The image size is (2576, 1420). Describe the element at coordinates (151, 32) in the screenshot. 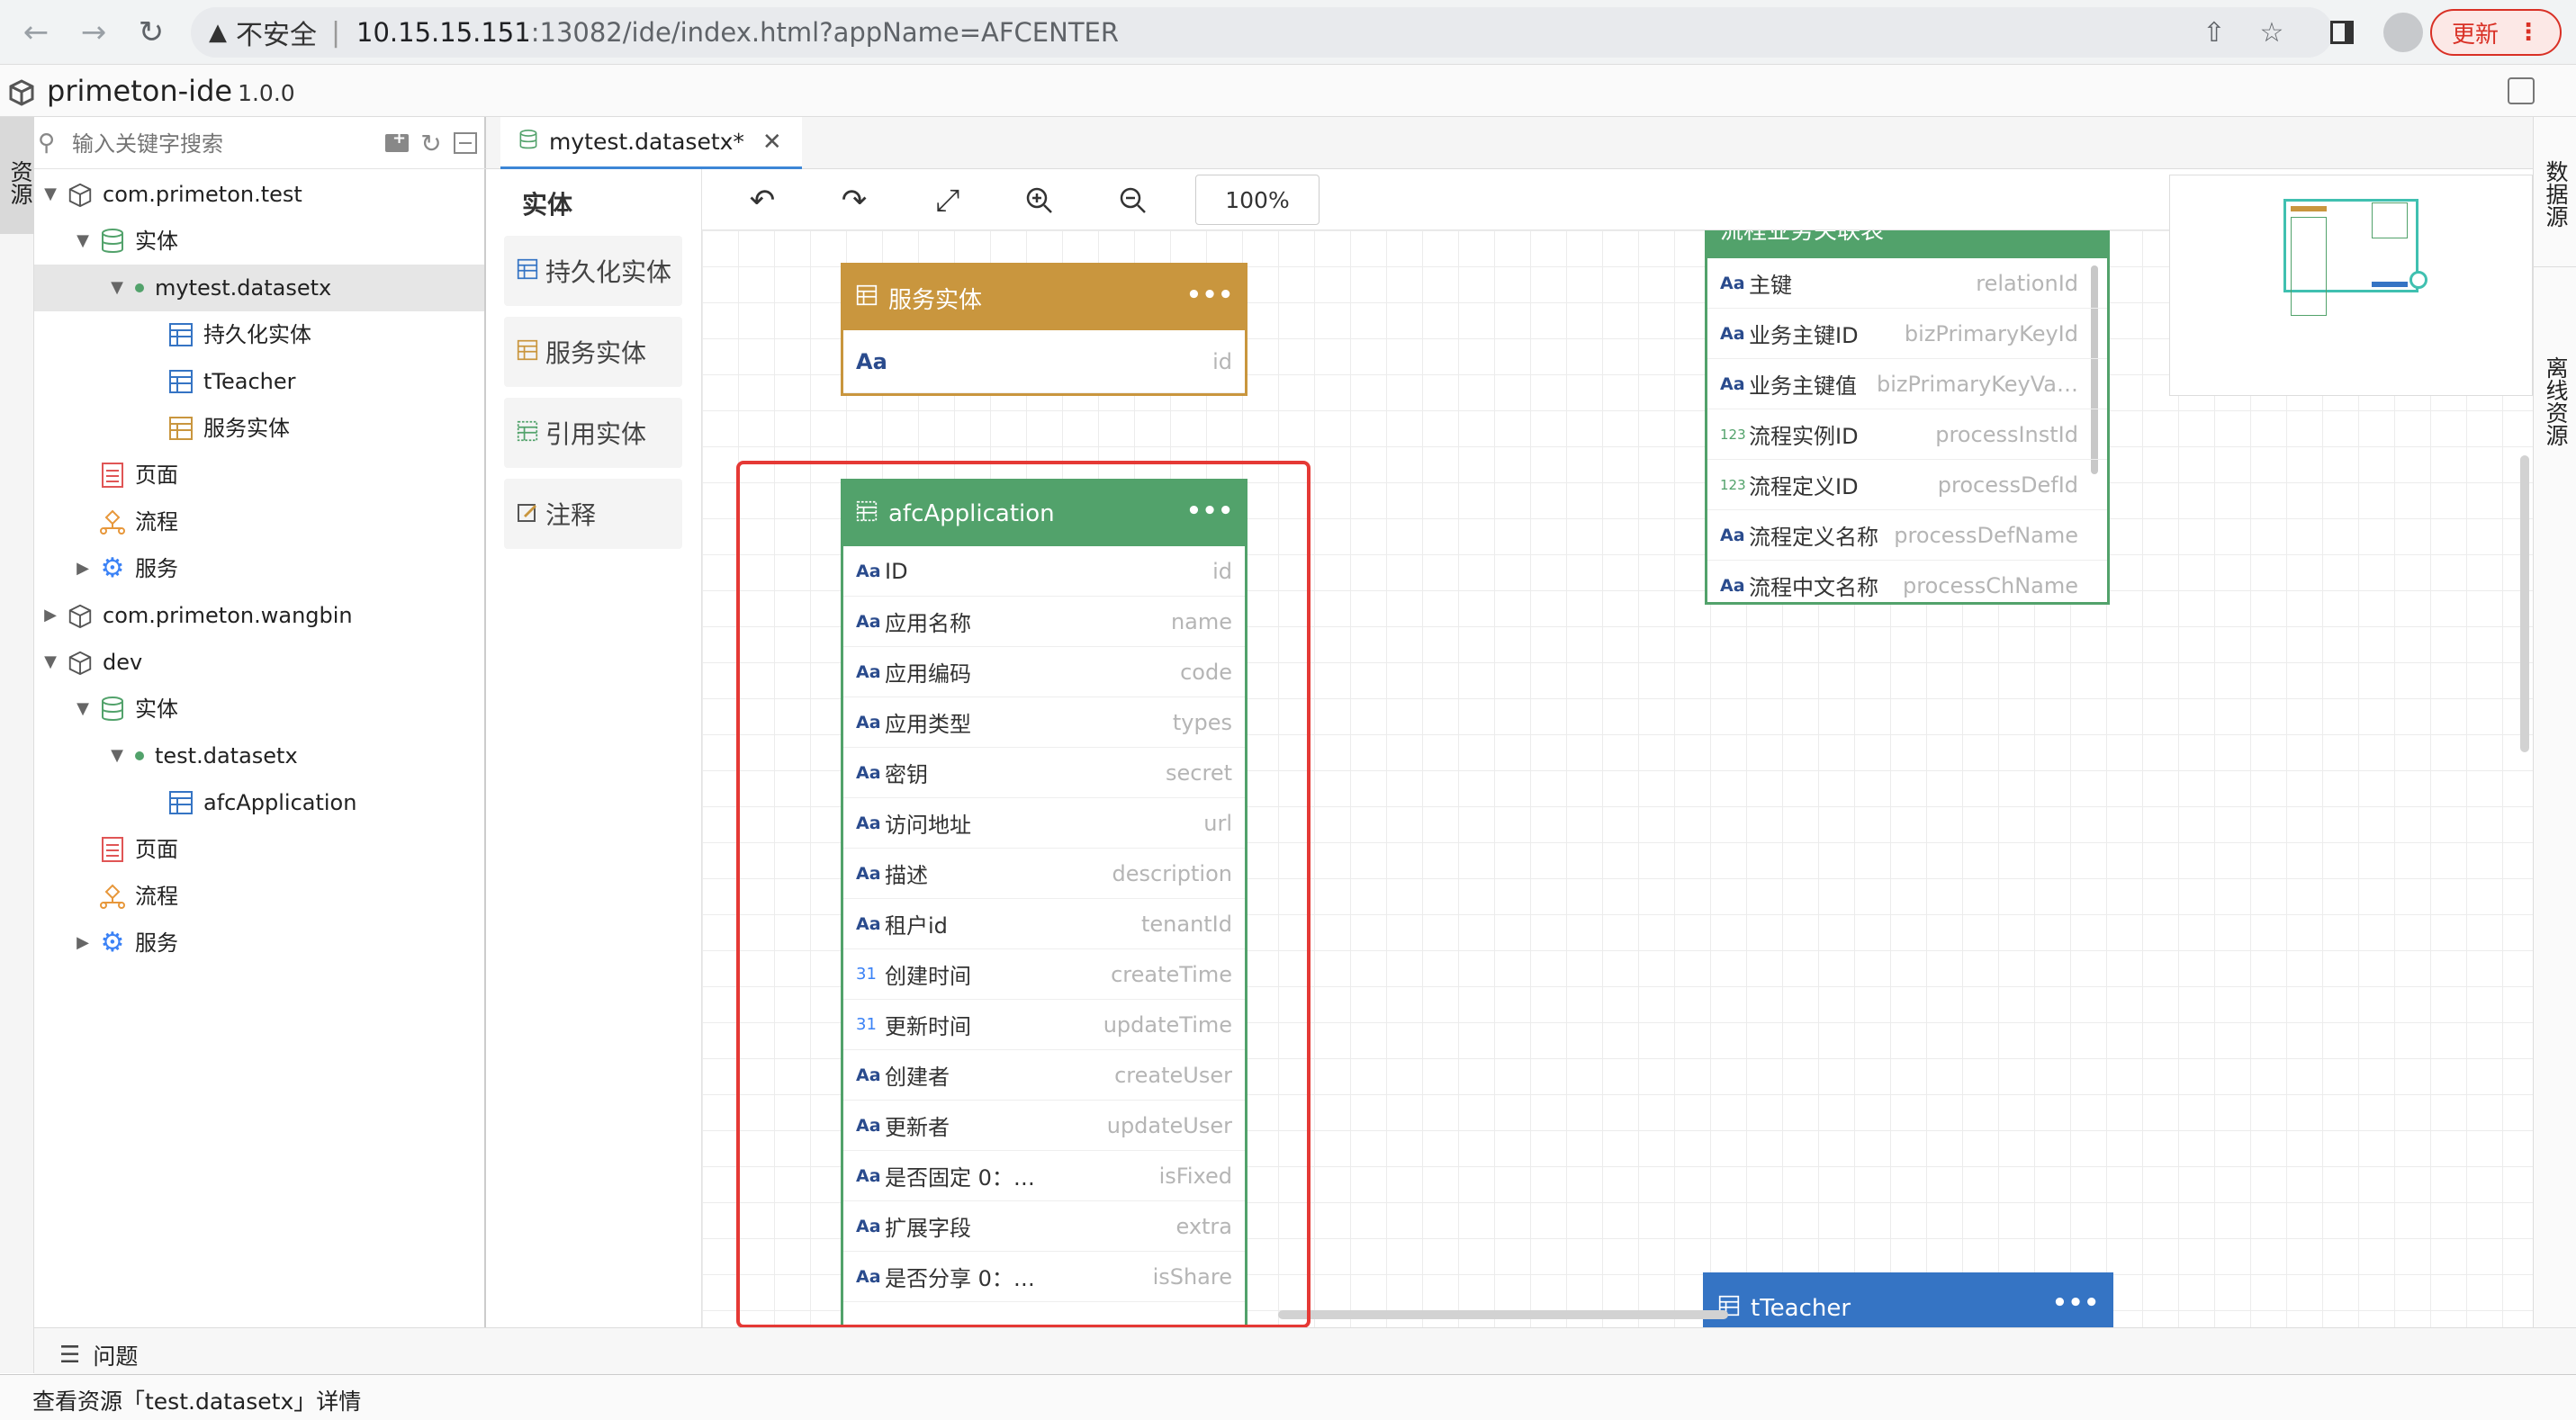

I see `reload-icon: ↻` at that location.